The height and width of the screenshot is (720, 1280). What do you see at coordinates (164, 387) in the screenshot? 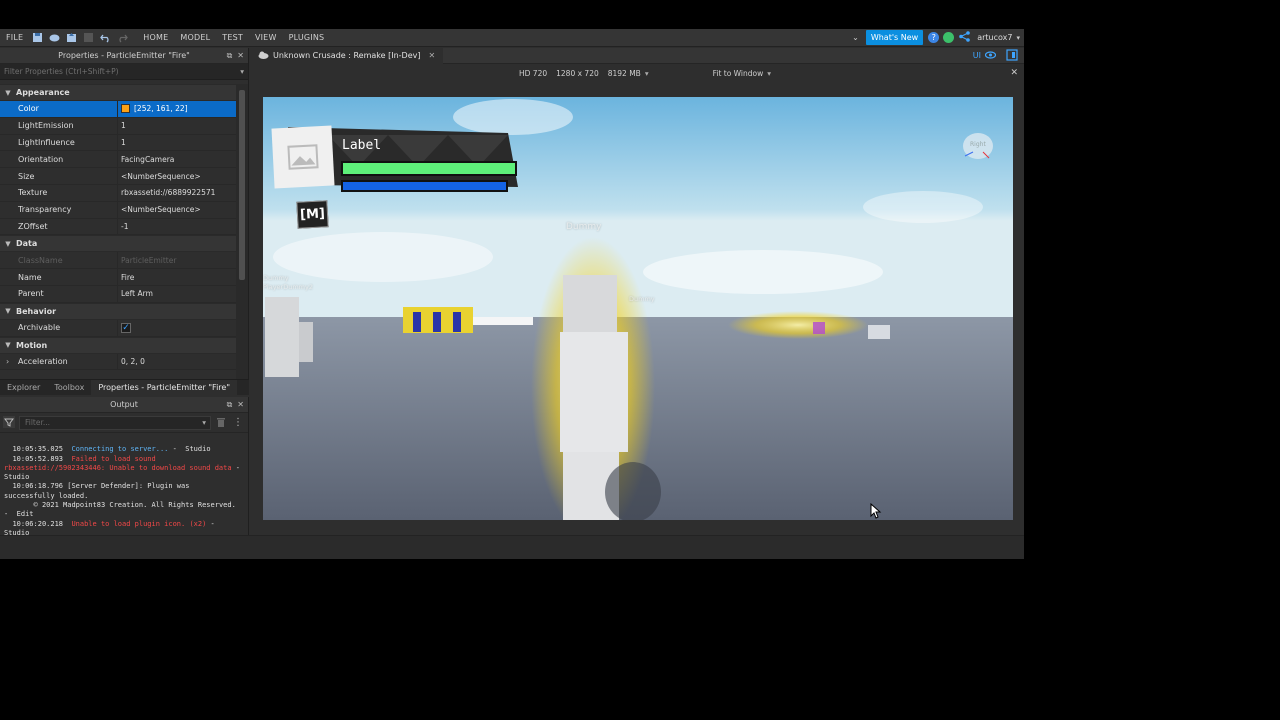
I see `tab-properties: Properties - ParticleEmitter "Fire"` at bounding box center [164, 387].